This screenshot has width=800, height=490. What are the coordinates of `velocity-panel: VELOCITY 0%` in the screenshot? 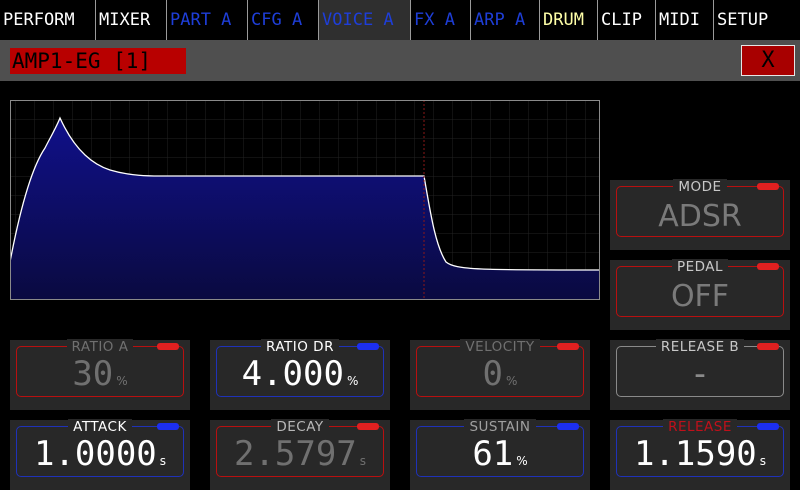 It's located at (500, 374).